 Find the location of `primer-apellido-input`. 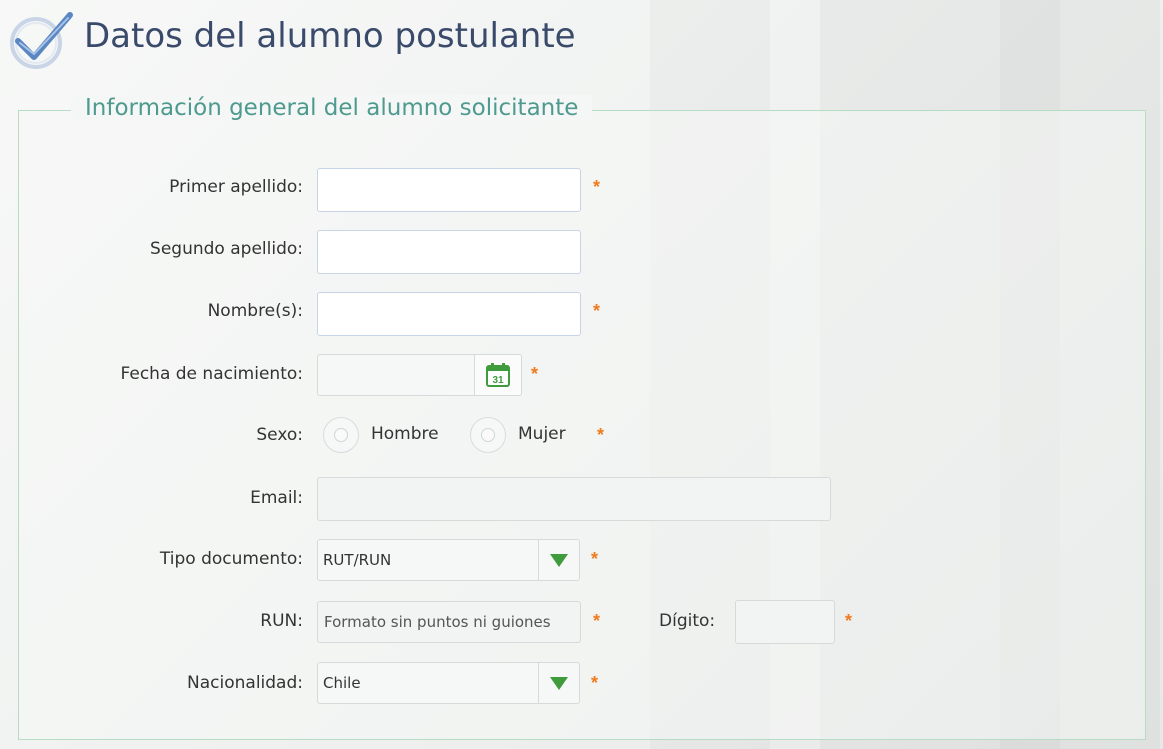

primer-apellido-input is located at coordinates (449, 190).